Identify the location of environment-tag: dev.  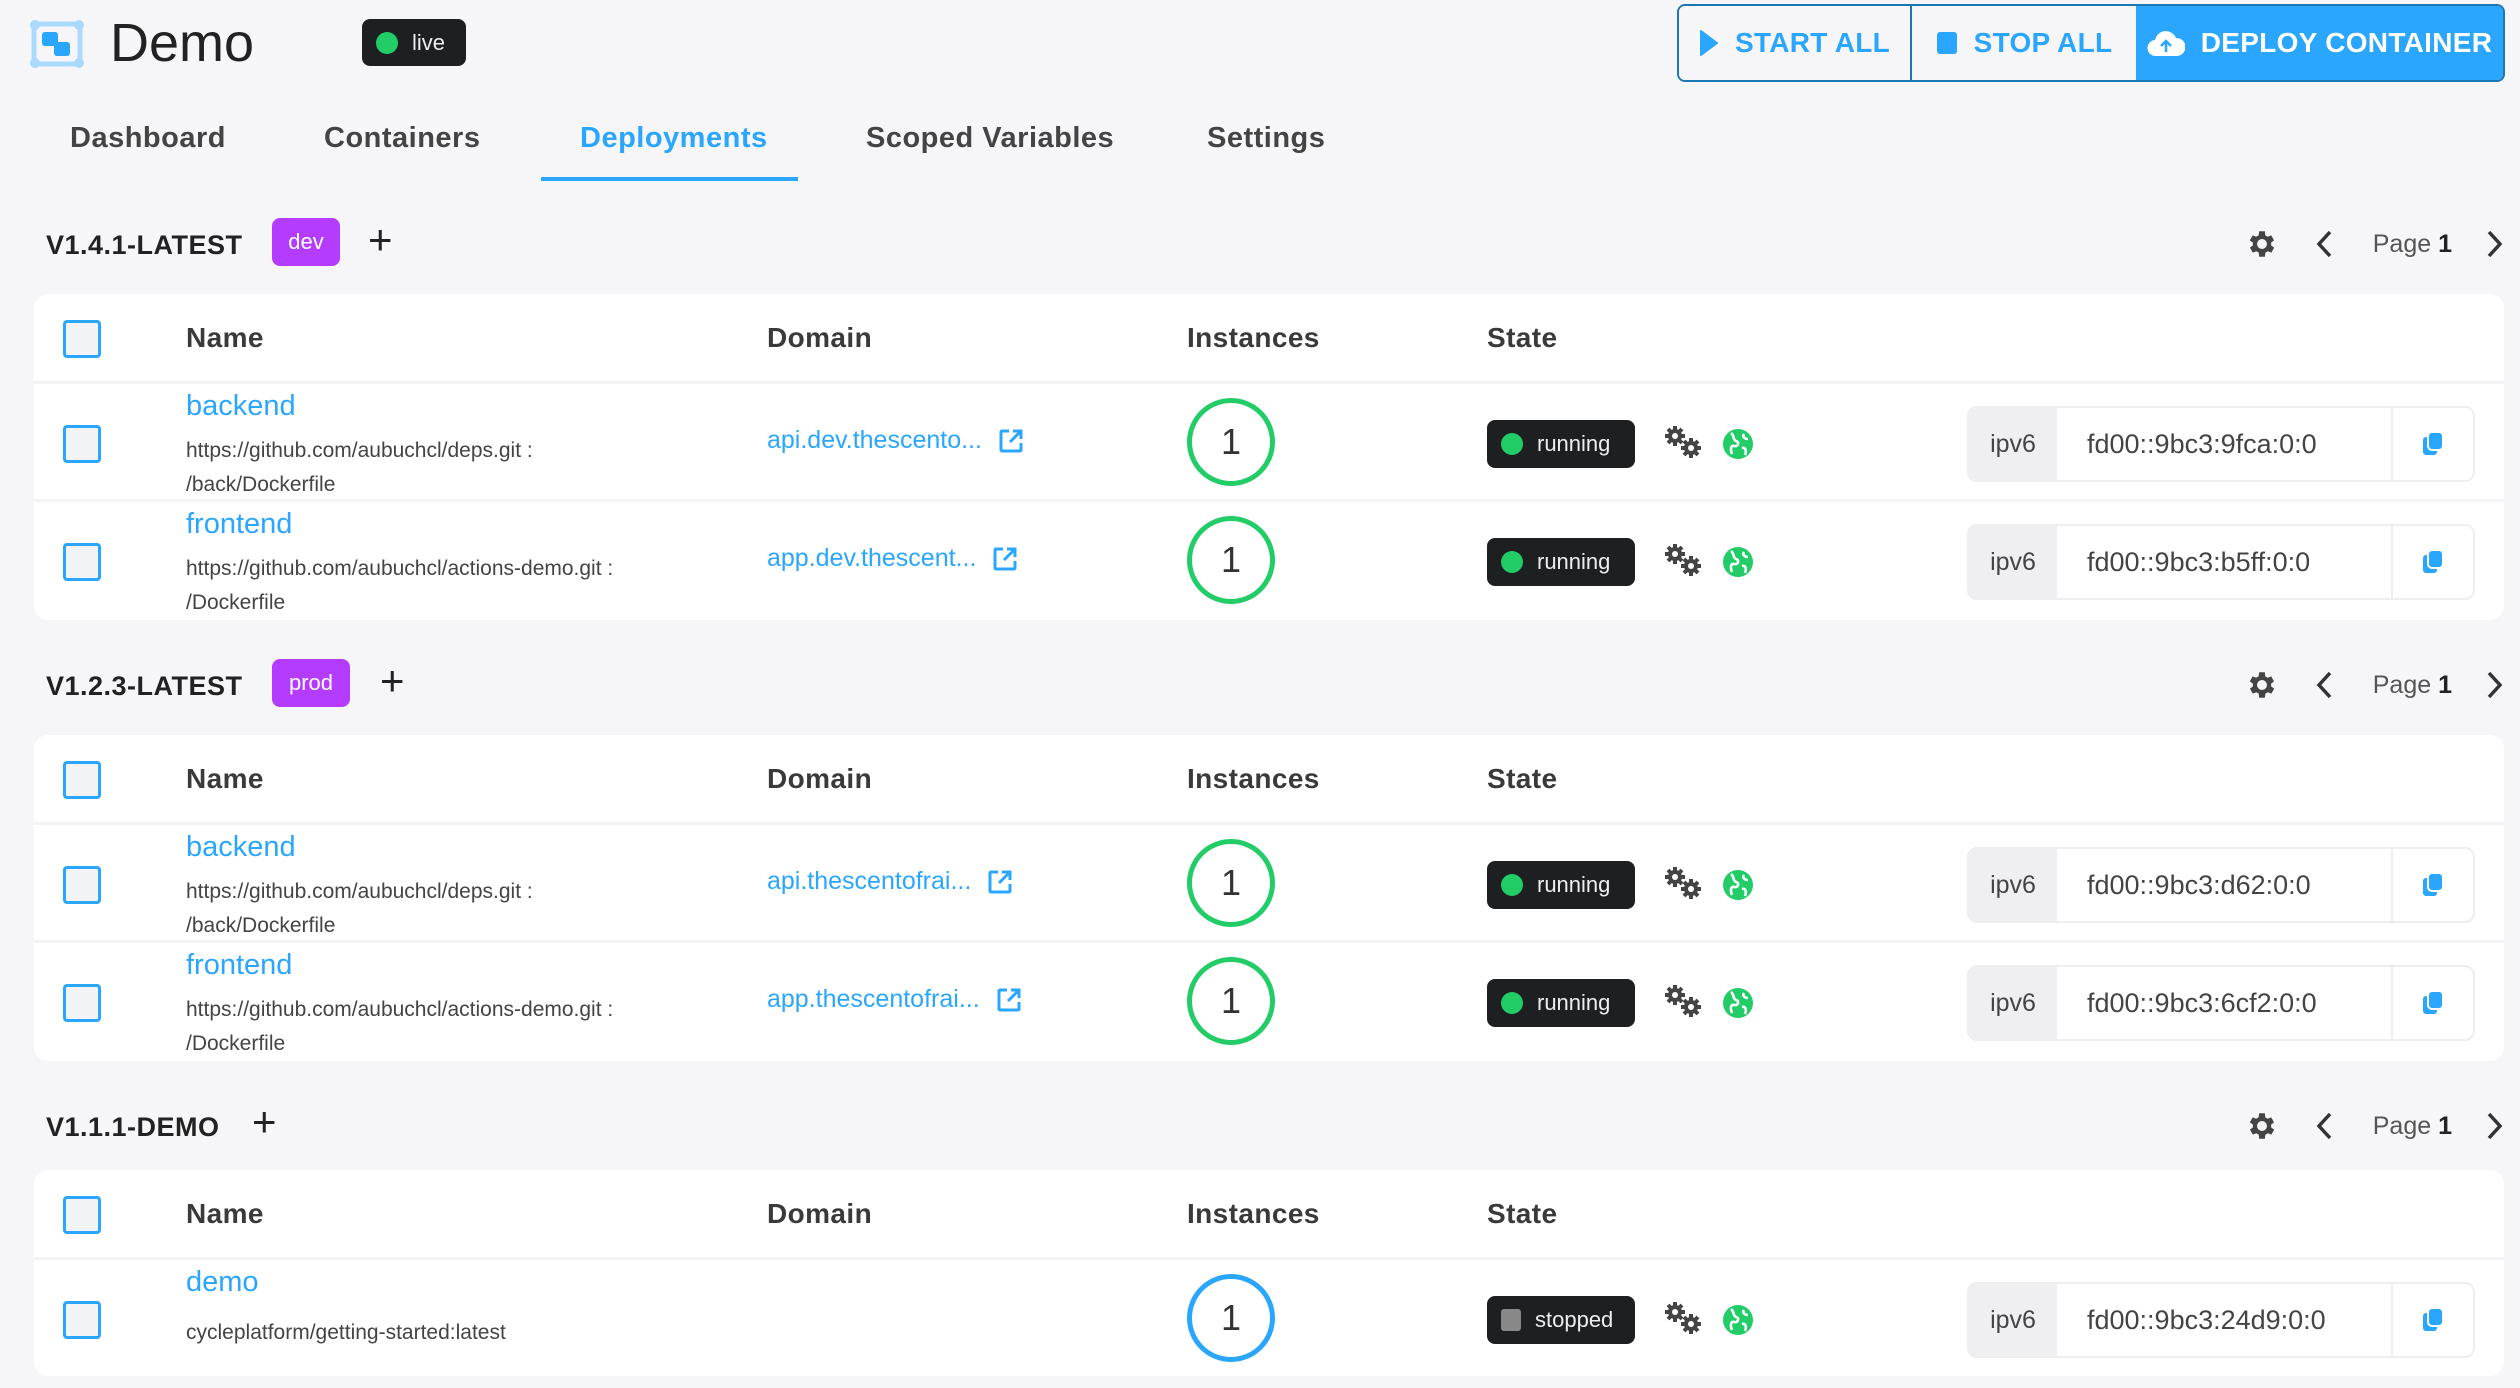
(306, 242).